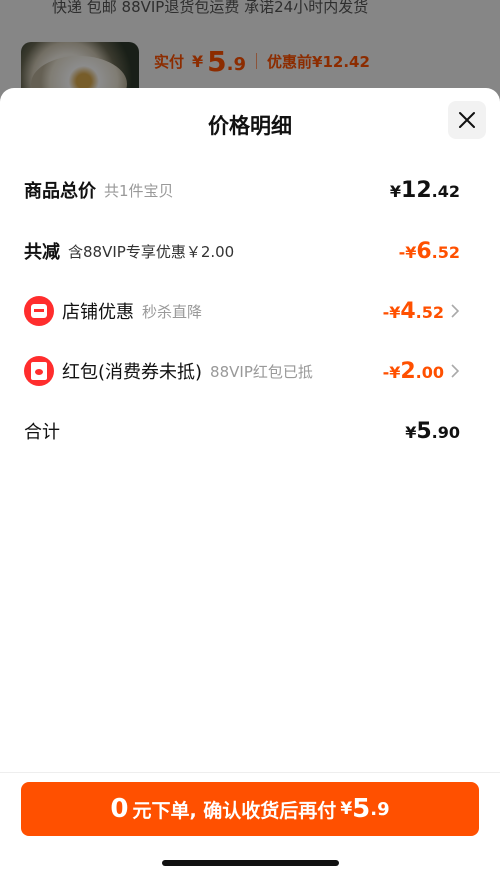  Describe the element at coordinates (250, 126) in the screenshot. I see `sheet-title: 价格明细` at that location.